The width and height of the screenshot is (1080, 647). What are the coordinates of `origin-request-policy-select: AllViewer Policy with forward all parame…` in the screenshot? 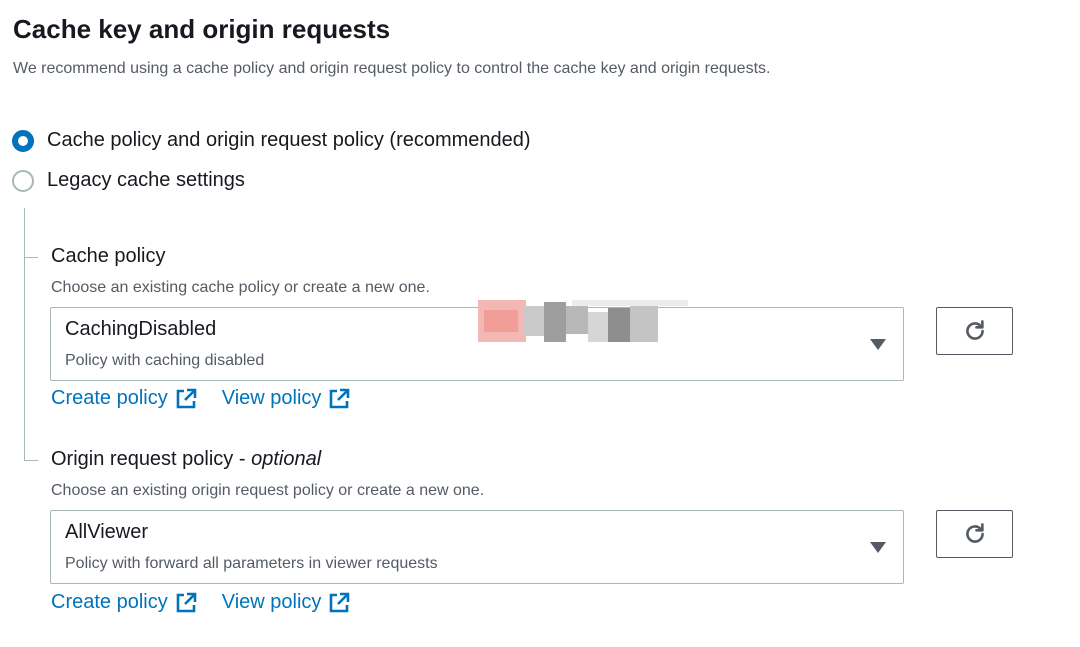 It's located at (477, 547).